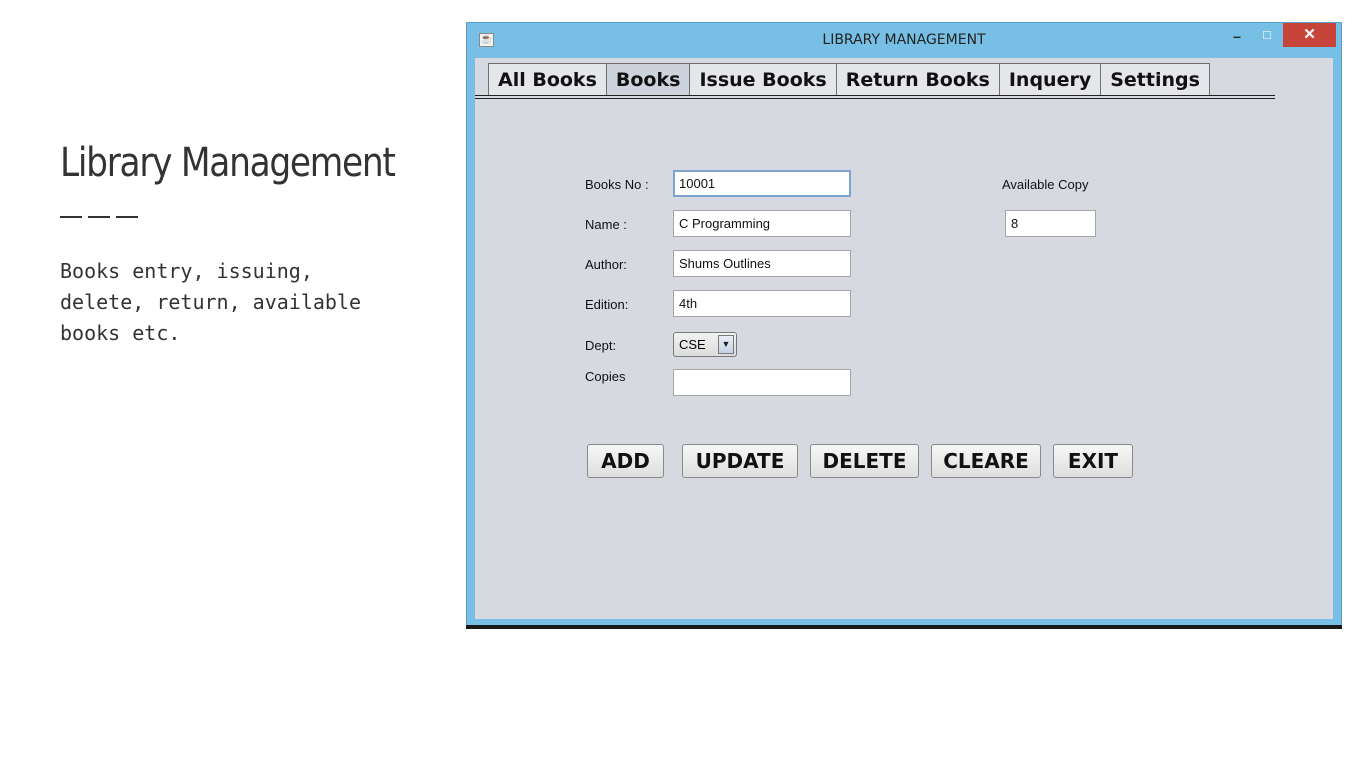 This screenshot has height=768, width=1366. What do you see at coordinates (762, 223) in the screenshot?
I see `name-field: C Programming` at bounding box center [762, 223].